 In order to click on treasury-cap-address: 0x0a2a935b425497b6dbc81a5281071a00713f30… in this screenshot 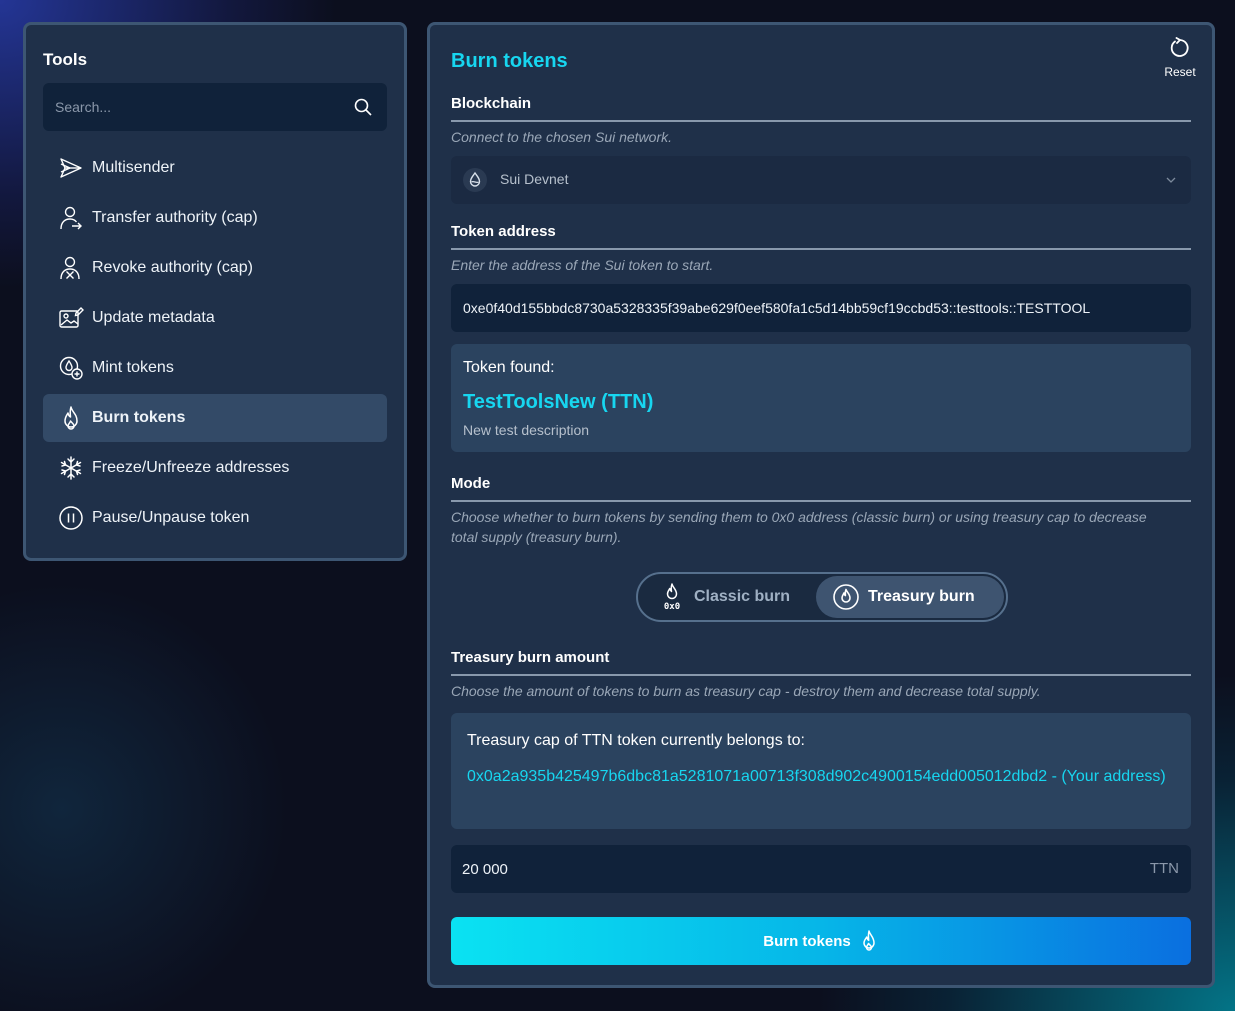, I will do `click(817, 777)`.